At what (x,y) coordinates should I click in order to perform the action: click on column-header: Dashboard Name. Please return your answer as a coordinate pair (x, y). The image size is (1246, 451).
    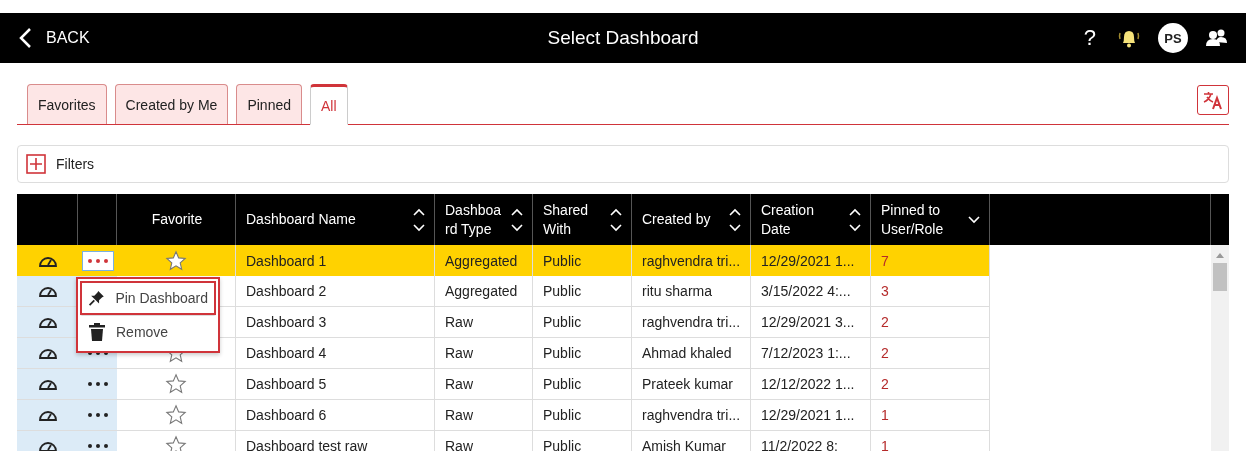
    Looking at the image, I should click on (327, 219).